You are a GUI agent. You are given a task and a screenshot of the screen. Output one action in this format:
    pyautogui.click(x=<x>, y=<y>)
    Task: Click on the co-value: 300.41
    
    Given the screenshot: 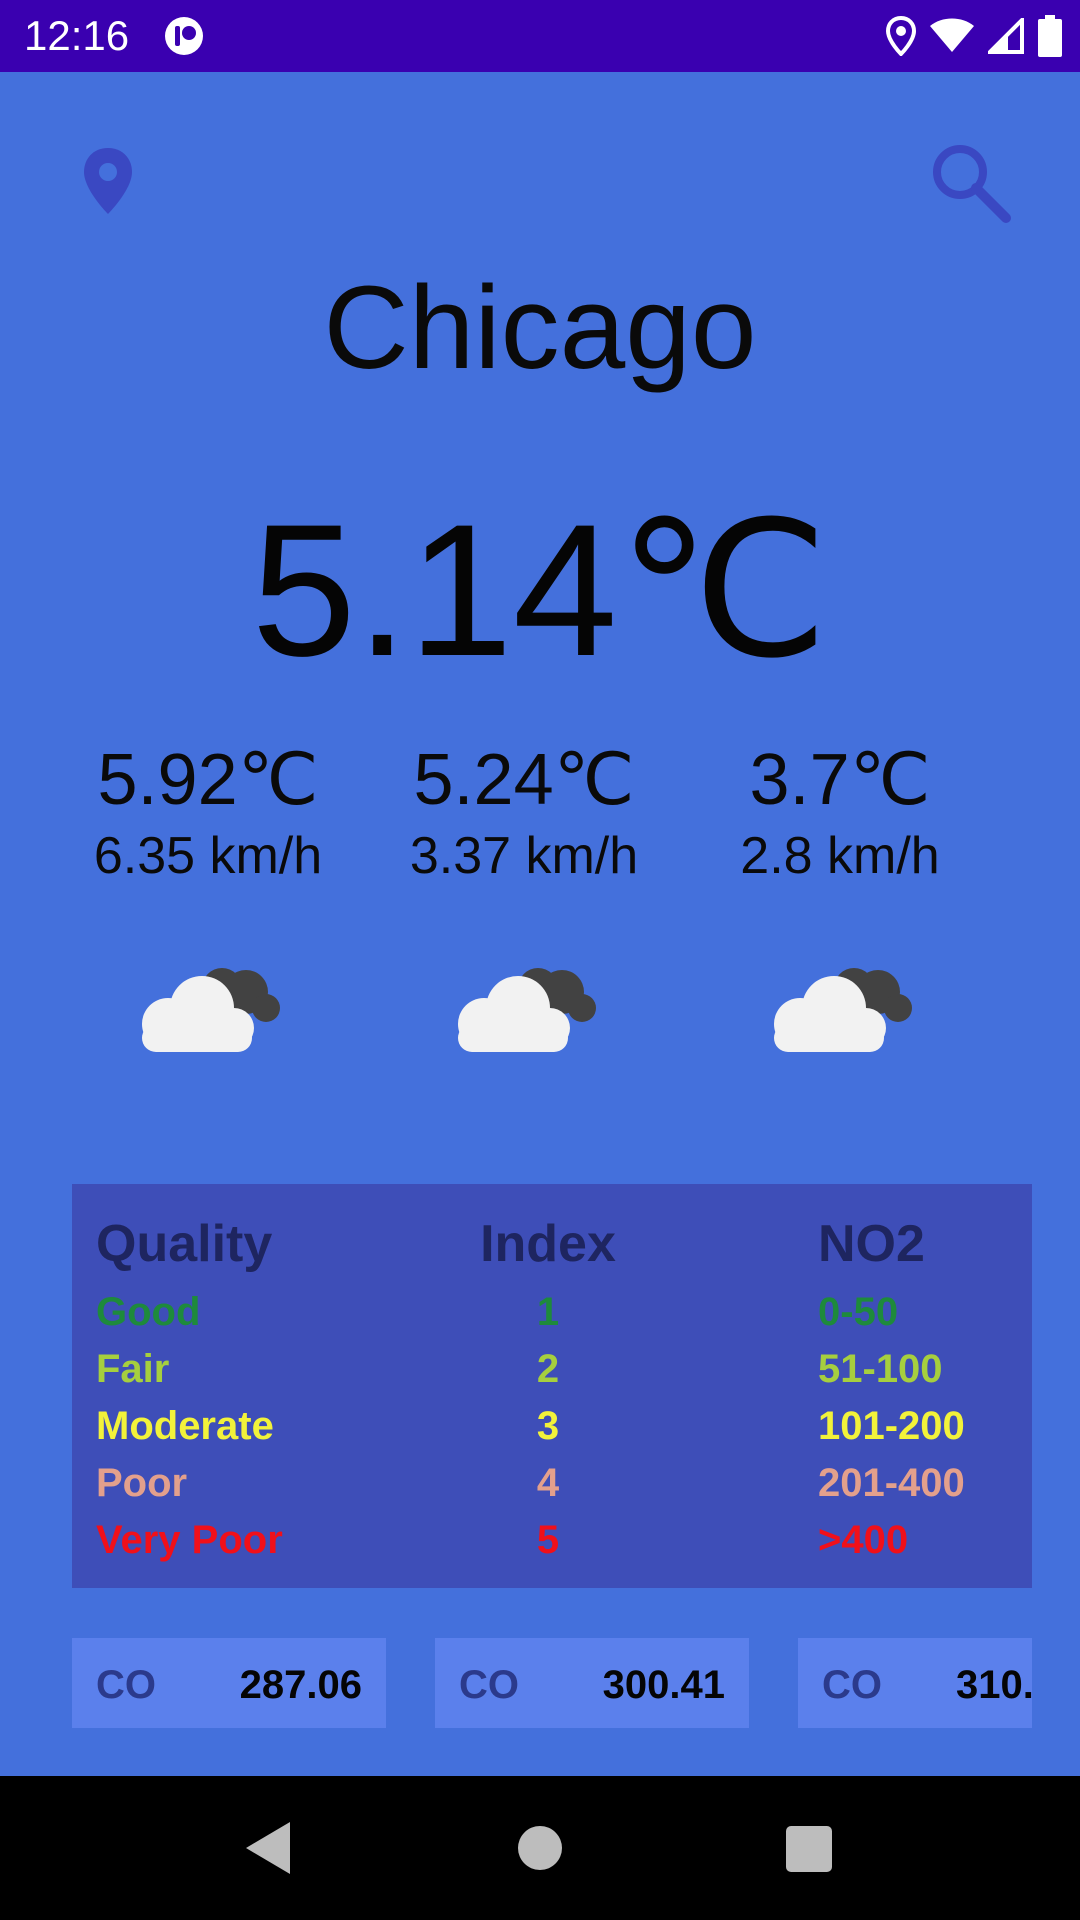 What is the action you would take?
    pyautogui.click(x=663, y=1685)
    